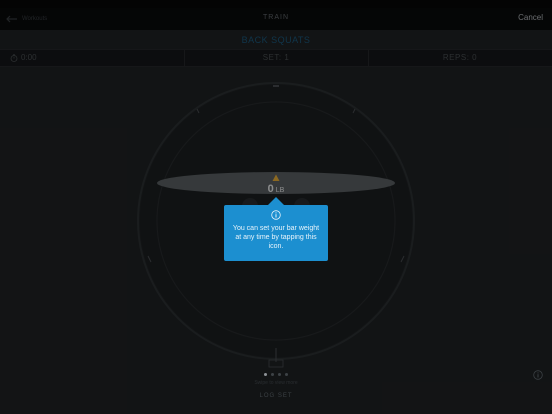  What do you see at coordinates (276, 215) in the screenshot?
I see `info-icon` at bounding box center [276, 215].